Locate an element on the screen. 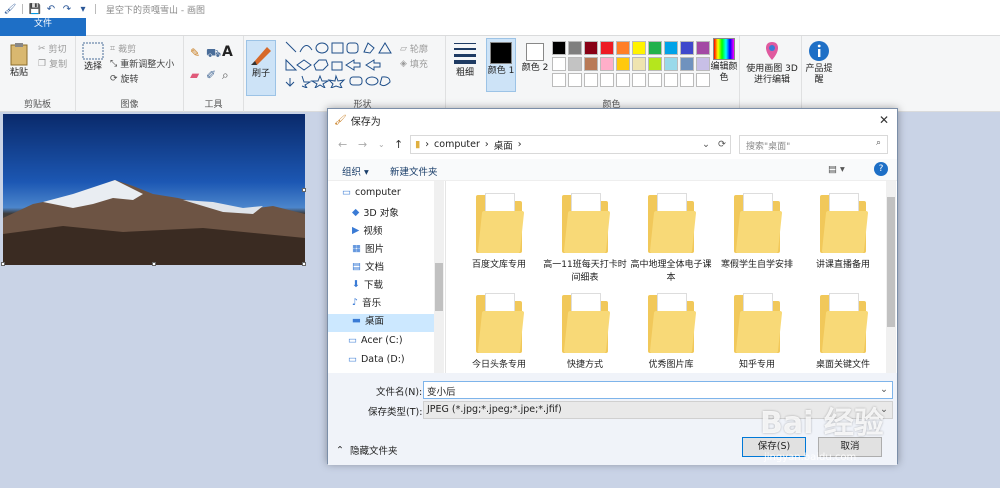 This screenshot has width=1000, height=488. folder-item: 百度文库专用 is located at coordinates (499, 232).